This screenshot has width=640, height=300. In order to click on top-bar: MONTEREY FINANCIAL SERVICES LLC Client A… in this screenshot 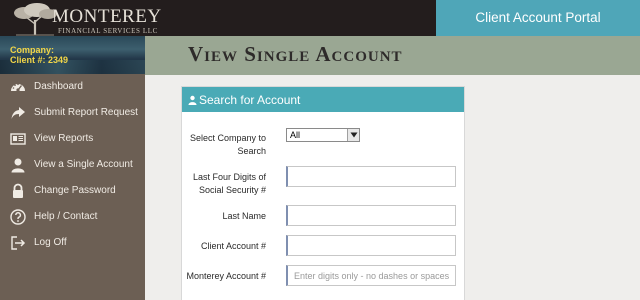, I will do `click(320, 18)`.